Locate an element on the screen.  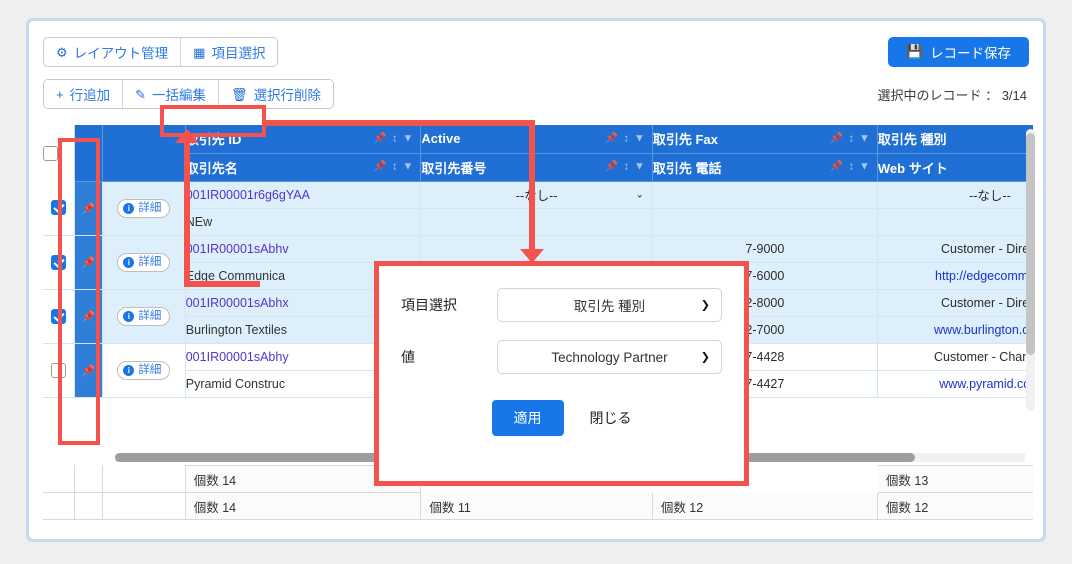
cell-account-number is located at coordinates (536, 222).